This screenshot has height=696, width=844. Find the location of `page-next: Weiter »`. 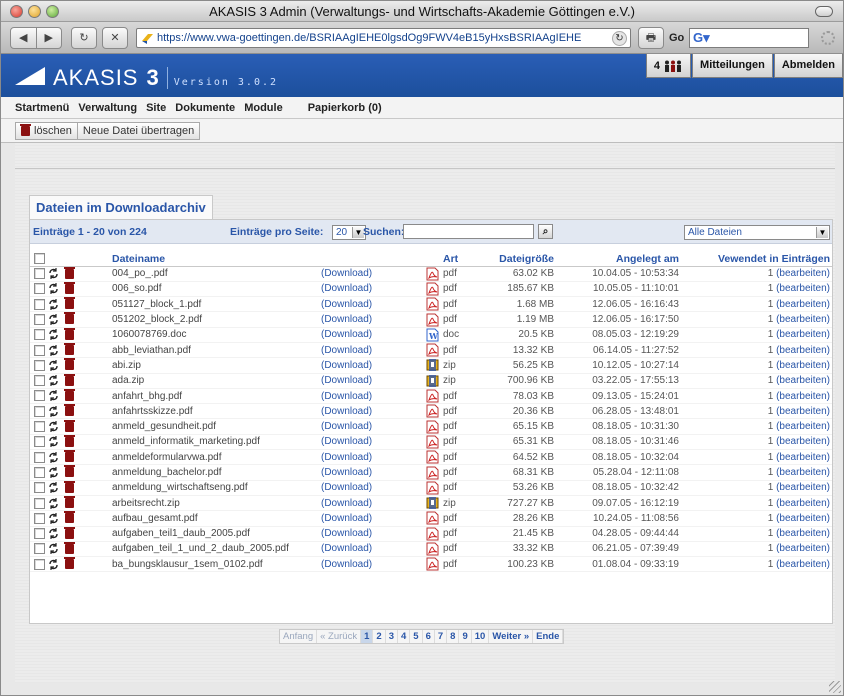

page-next: Weiter » is located at coordinates (511, 636).